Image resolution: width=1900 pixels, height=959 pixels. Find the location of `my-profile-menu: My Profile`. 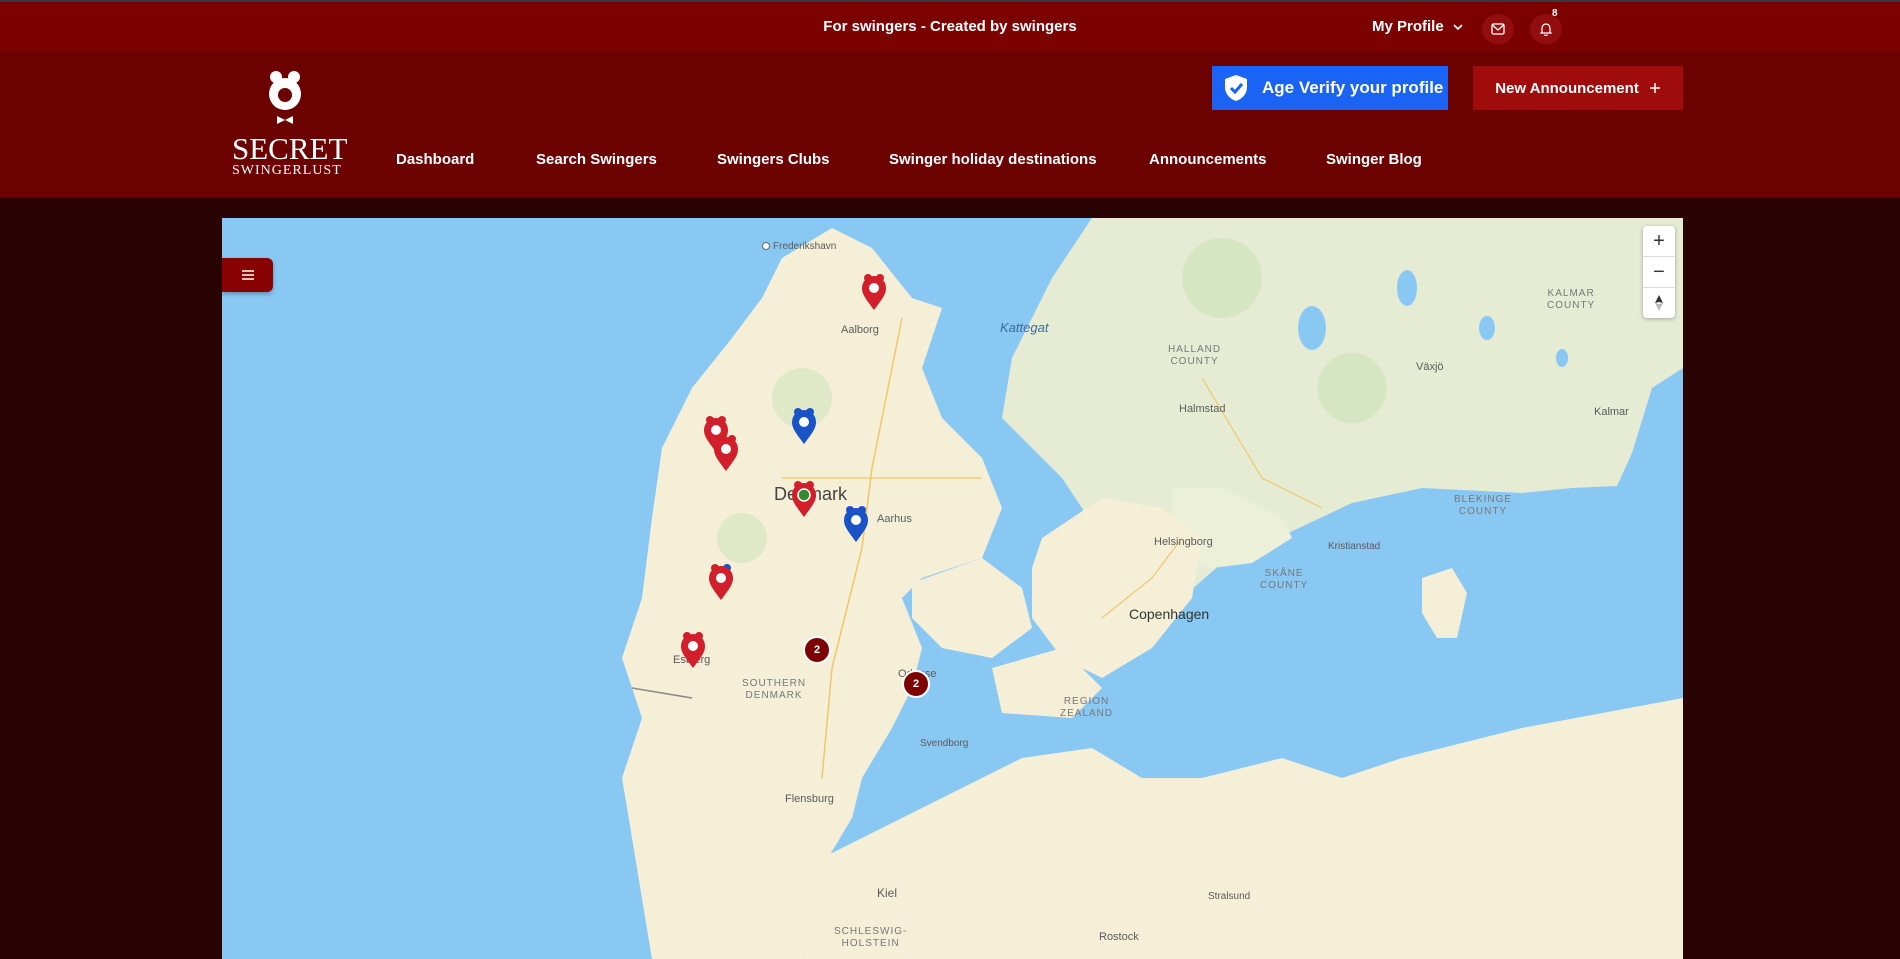

my-profile-menu: My Profile is located at coordinates (1418, 26).